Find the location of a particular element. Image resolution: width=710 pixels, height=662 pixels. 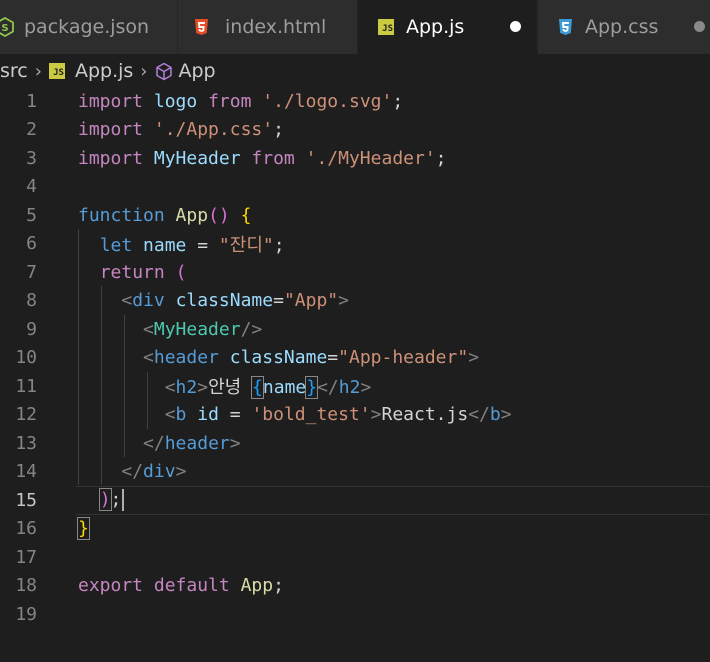

svg-text: S is located at coordinates (4, 28).